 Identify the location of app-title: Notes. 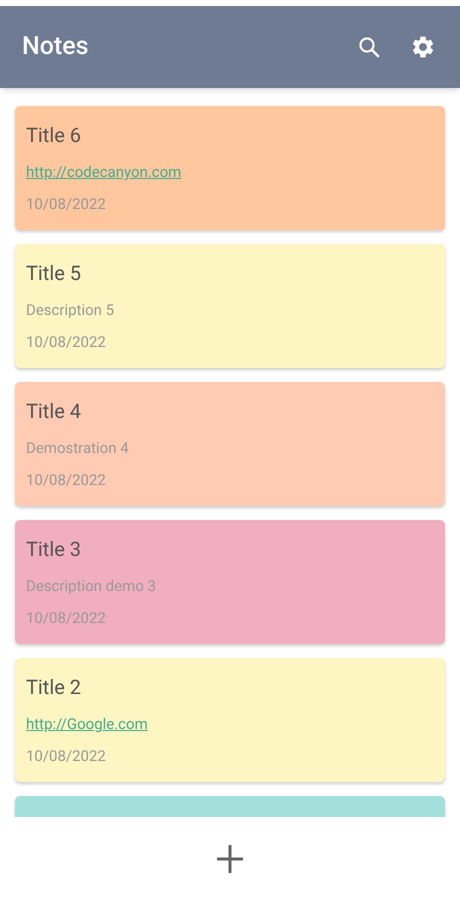
(56, 47).